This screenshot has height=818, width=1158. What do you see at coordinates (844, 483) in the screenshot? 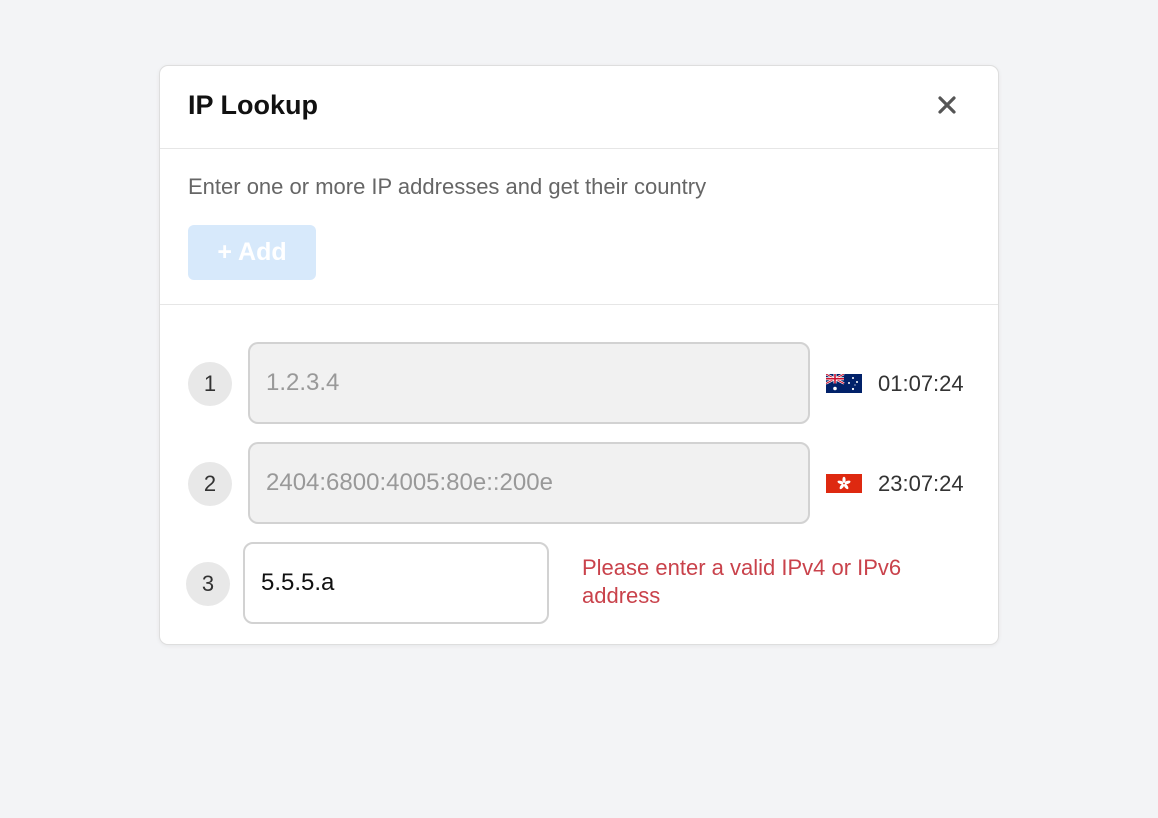
I see `hong-kong-flag-icon` at bounding box center [844, 483].